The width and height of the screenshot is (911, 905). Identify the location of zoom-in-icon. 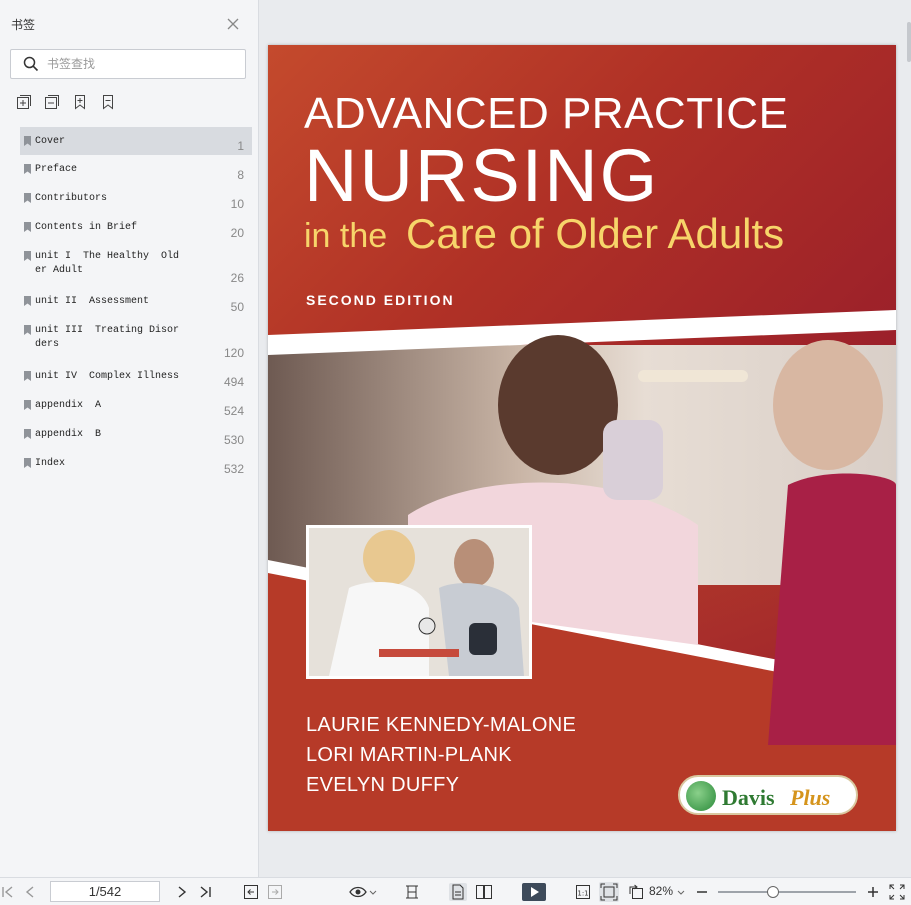
(873, 892).